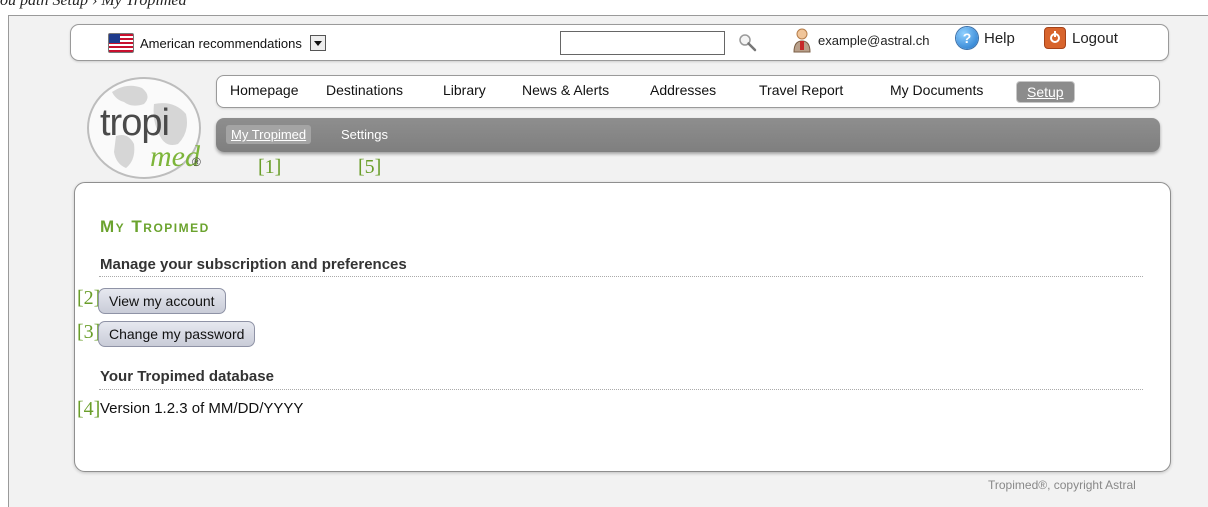 This screenshot has width=1208, height=507. What do you see at coordinates (683, 90) in the screenshot?
I see `nav-addresses: Addresses` at bounding box center [683, 90].